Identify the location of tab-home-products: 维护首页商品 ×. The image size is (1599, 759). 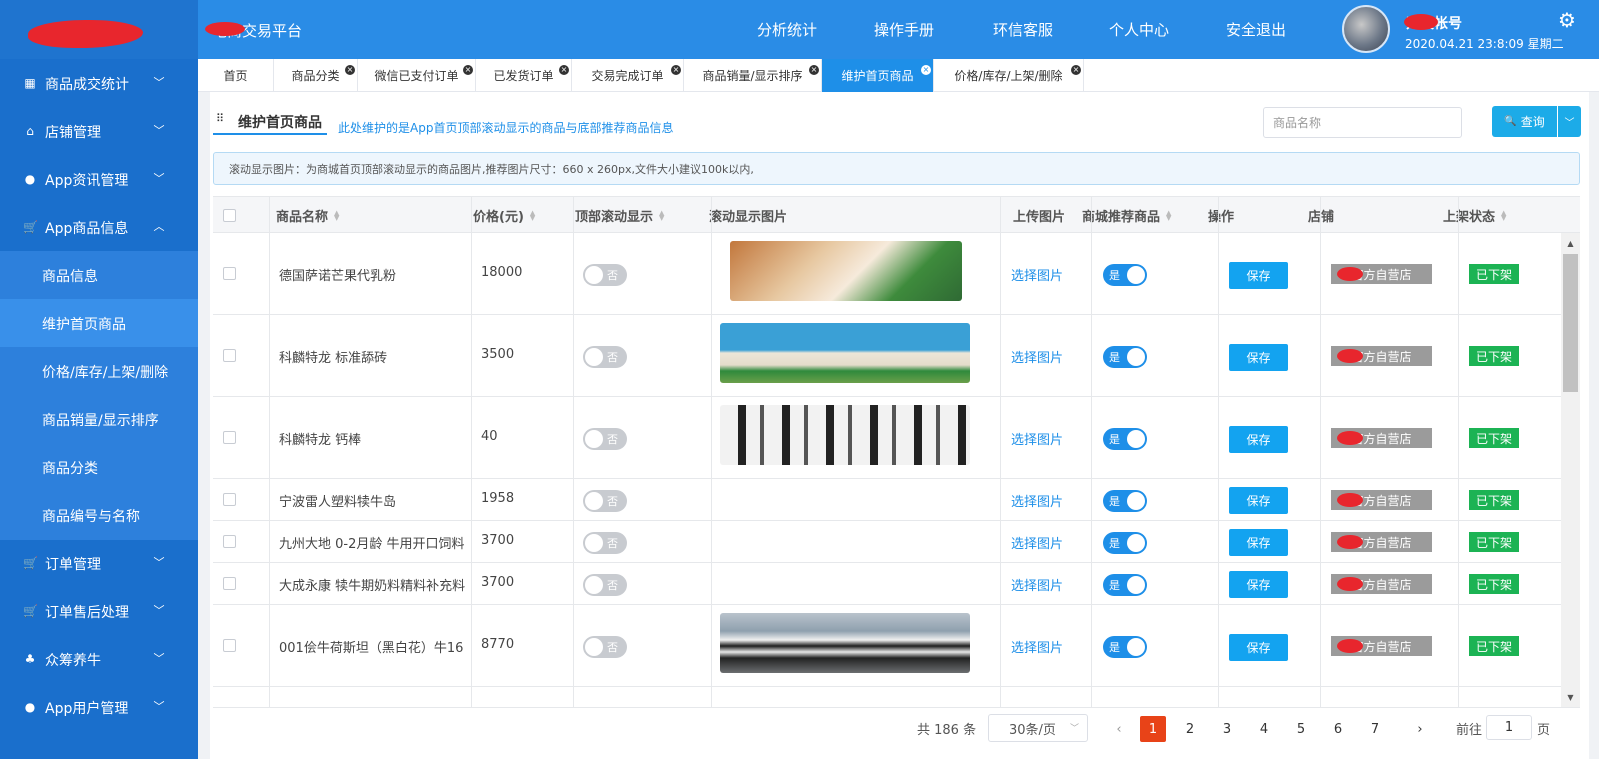
(878, 75).